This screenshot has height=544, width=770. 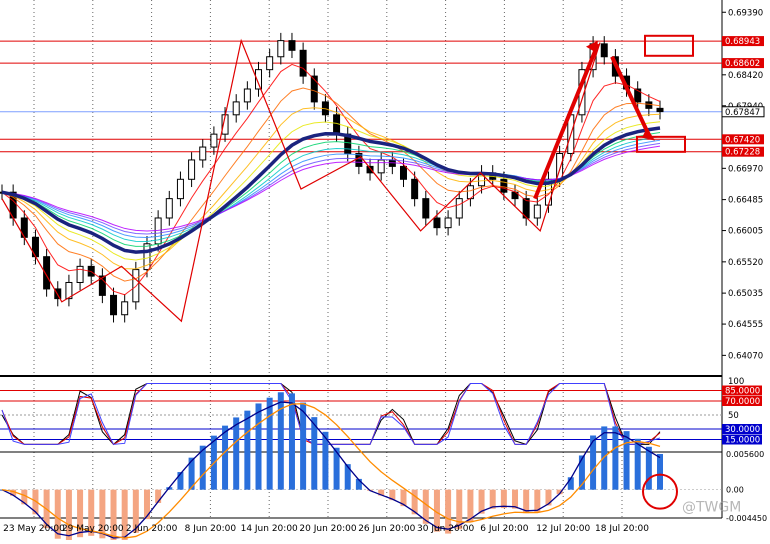 I want to click on y-tick-label: 0.66970, so click(x=745, y=169).